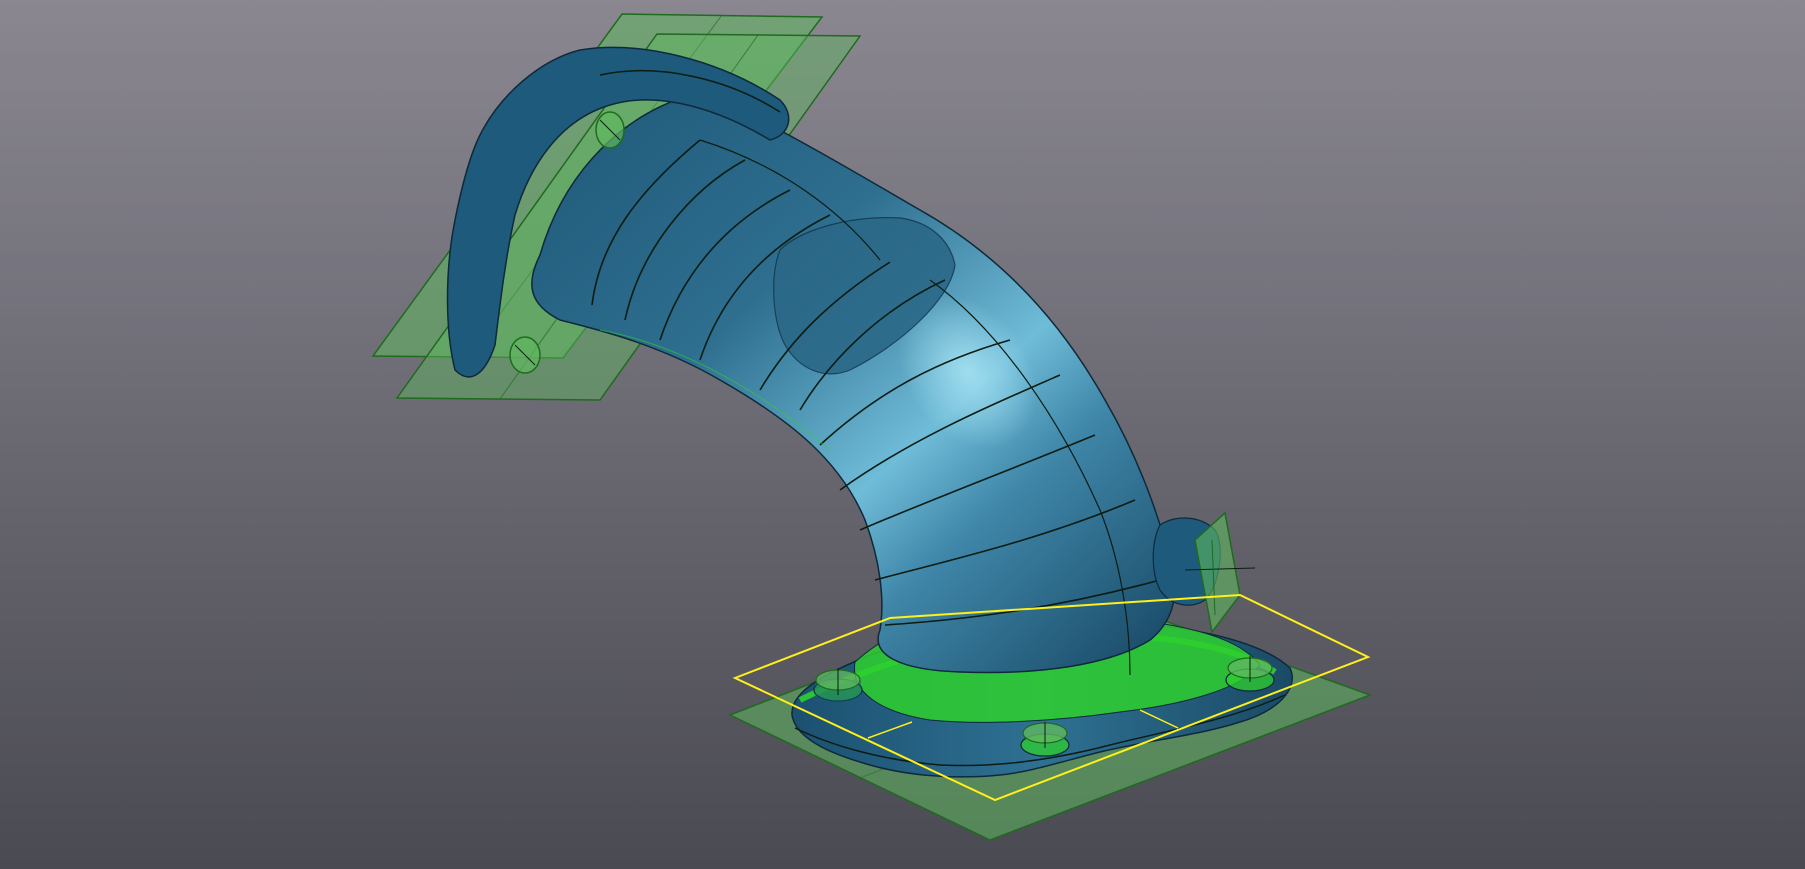 This screenshot has width=1805, height=869. What do you see at coordinates (1045, 739) in the screenshot?
I see `base-bolt-boss-center` at bounding box center [1045, 739].